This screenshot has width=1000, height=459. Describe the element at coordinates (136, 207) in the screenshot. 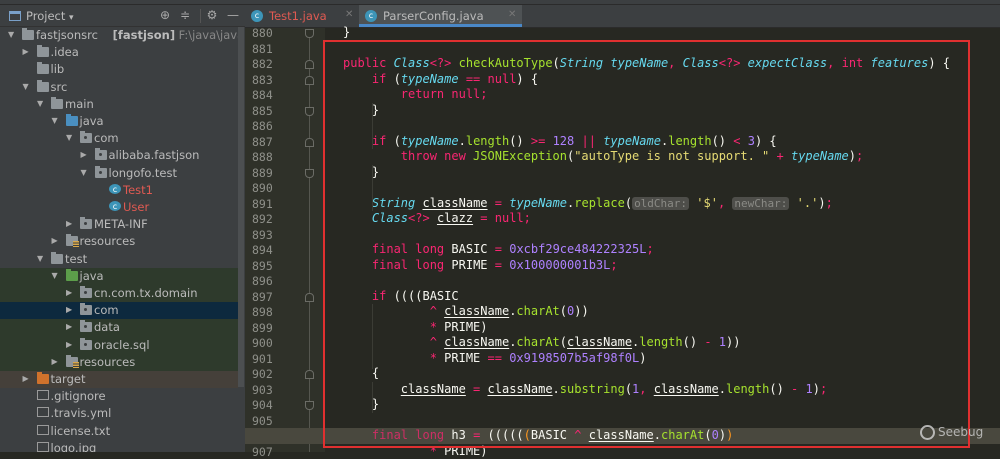

I see `tree-item-label: User` at that location.